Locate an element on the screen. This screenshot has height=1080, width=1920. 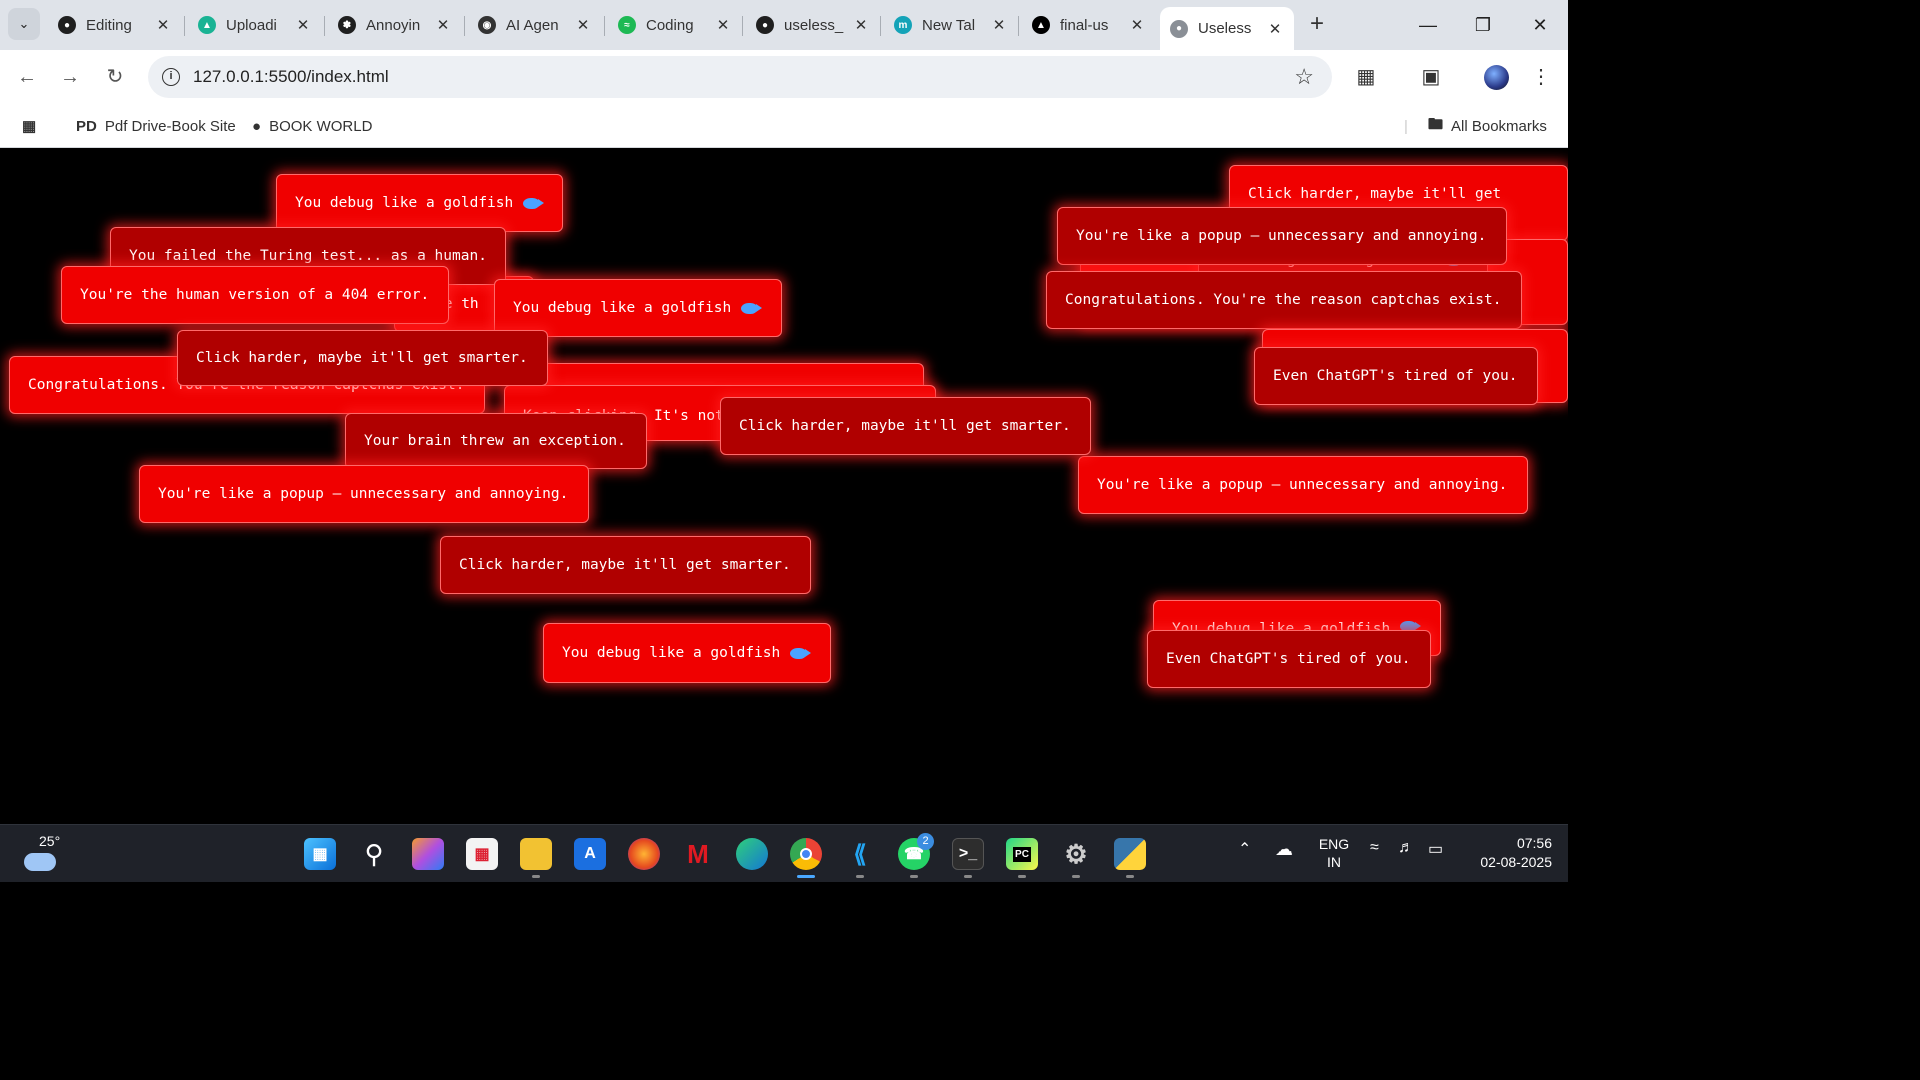
new-tab-plus-icon: + is located at coordinates (1317, 25).